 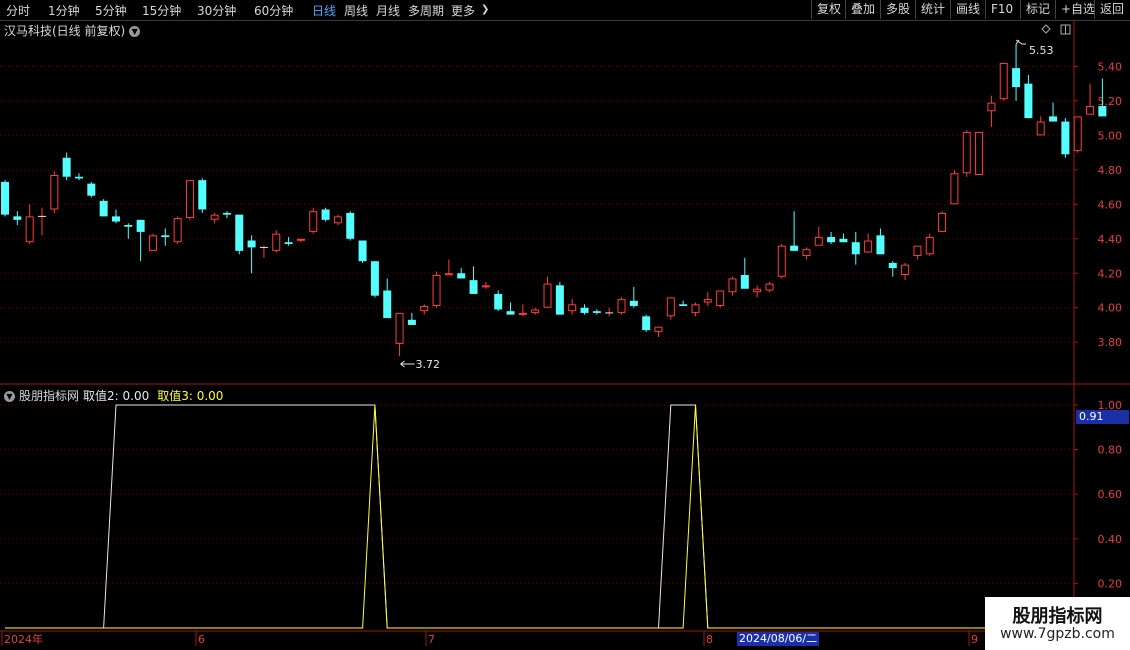 I want to click on date-label-aug: 8, so click(x=709, y=639).